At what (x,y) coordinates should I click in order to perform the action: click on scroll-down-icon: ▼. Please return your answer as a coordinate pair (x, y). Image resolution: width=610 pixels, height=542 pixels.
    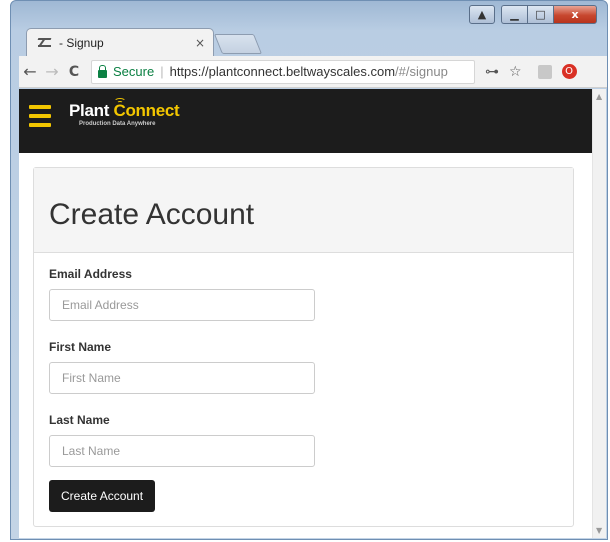
    Looking at the image, I should click on (599, 530).